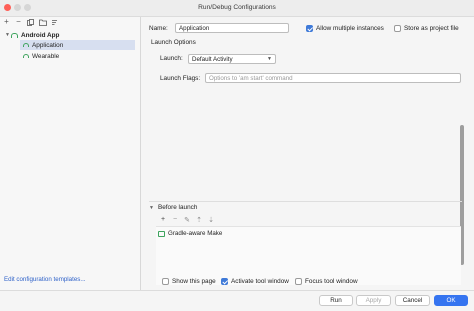 This screenshot has height=311, width=474. I want to click on launch-flags-input: Options to 'am start' command, so click(333, 78).